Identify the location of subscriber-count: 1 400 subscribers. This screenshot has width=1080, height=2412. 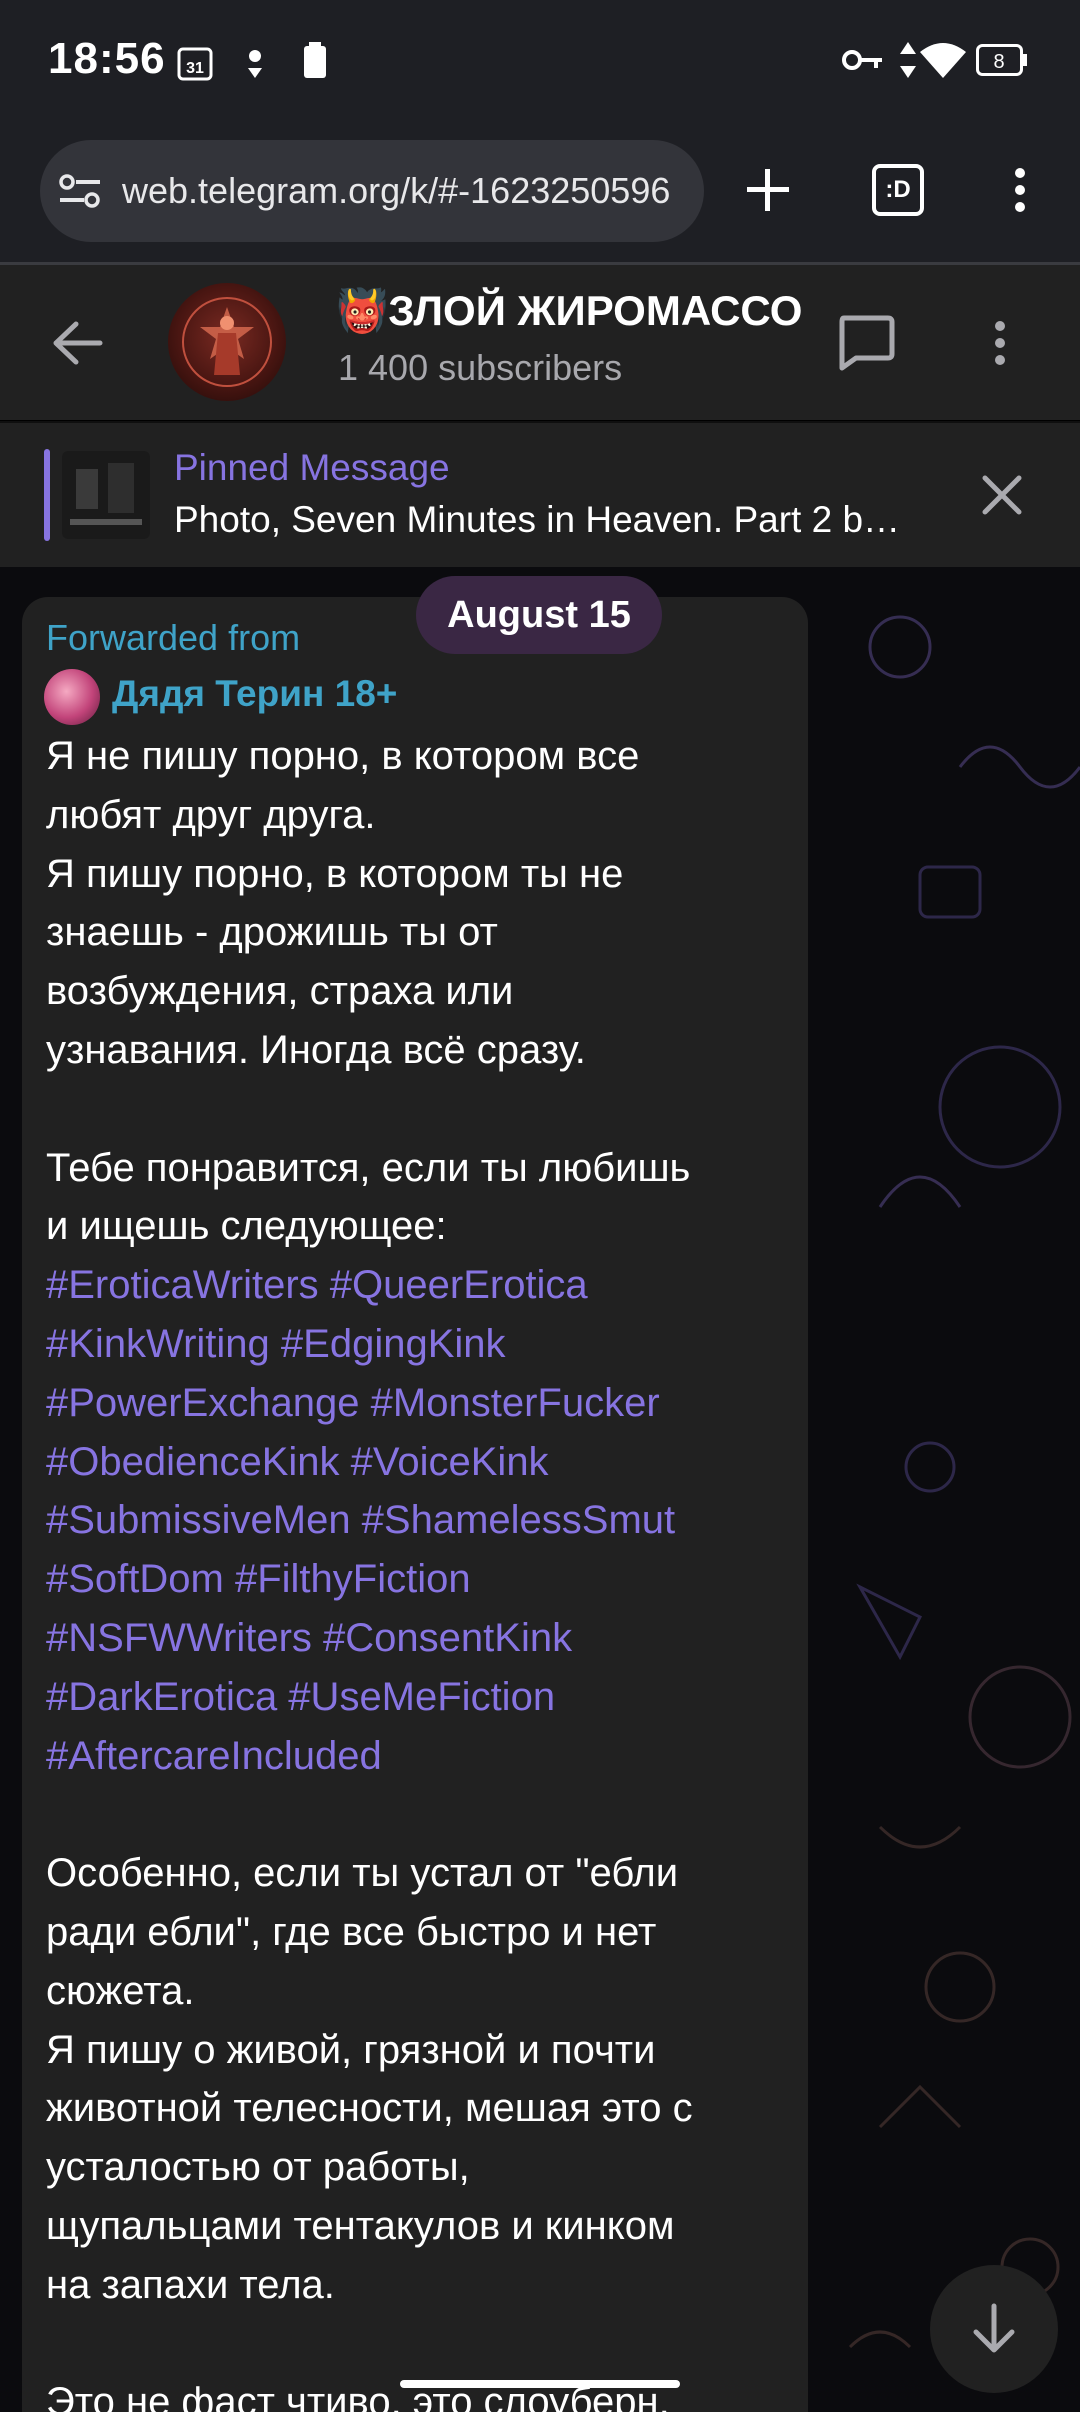
(480, 367).